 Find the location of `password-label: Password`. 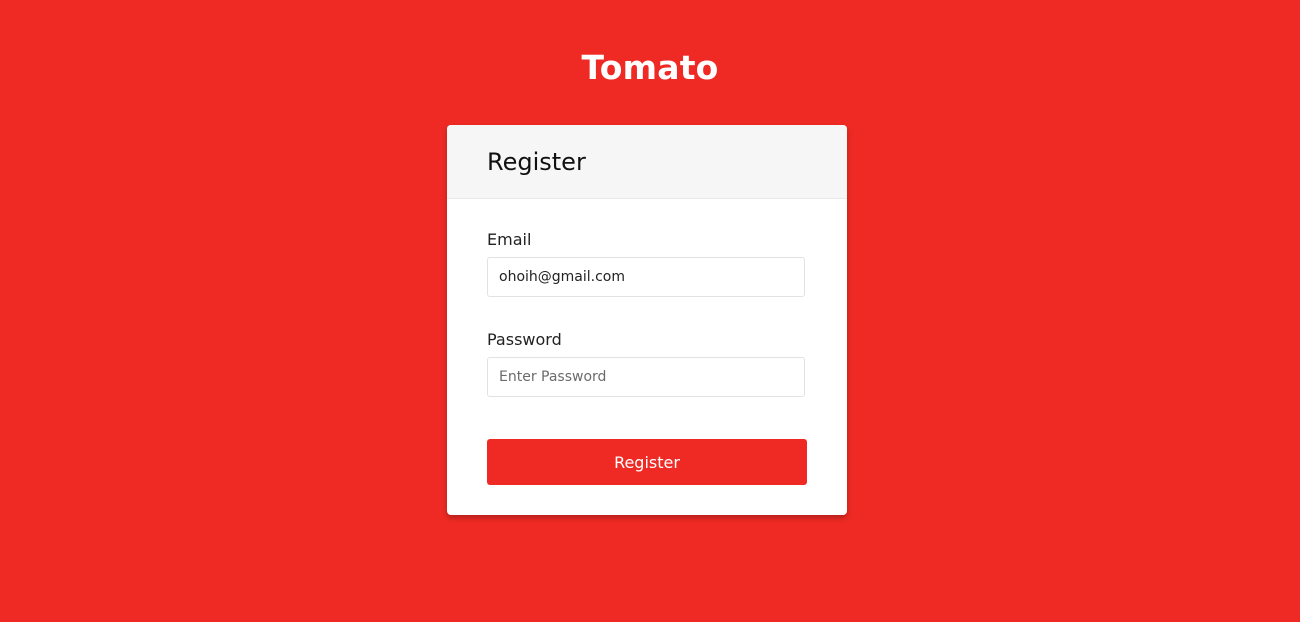

password-label: Password is located at coordinates (524, 339).